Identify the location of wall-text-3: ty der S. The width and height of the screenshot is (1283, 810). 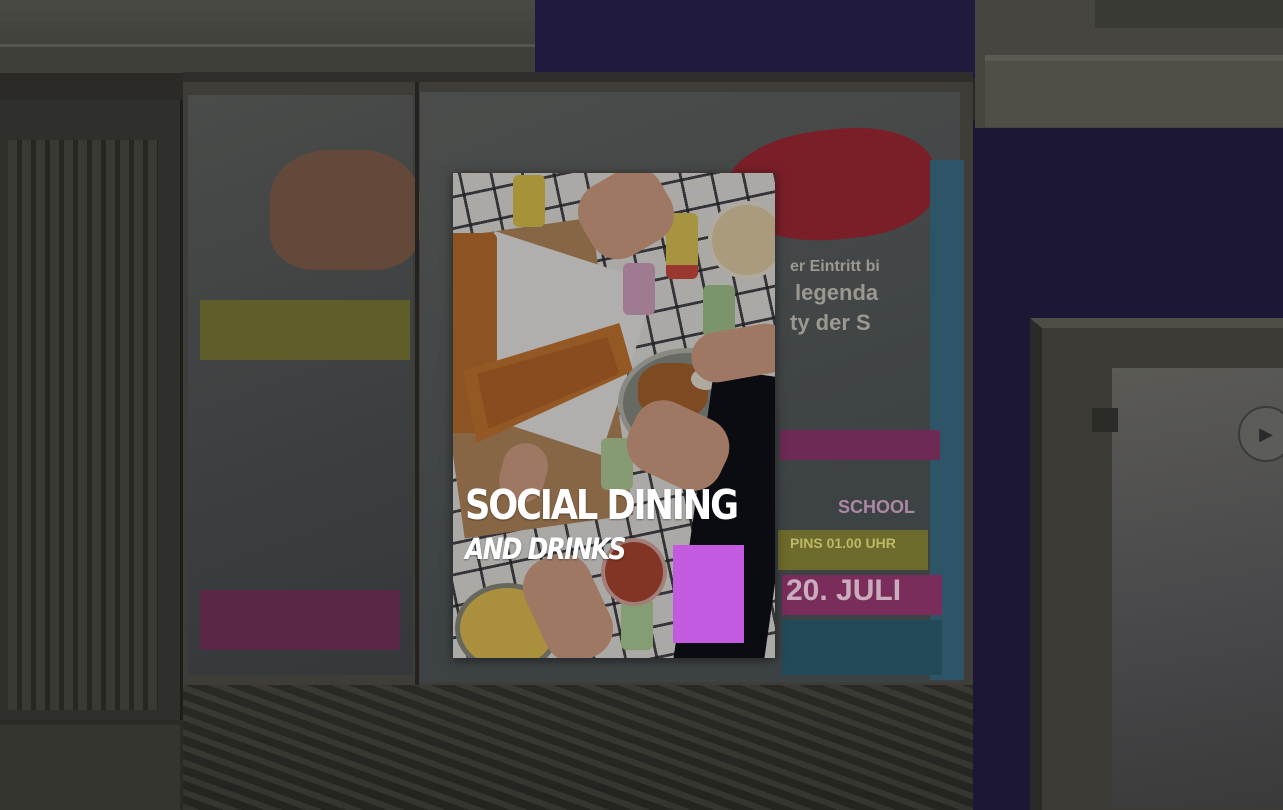
(830, 322).